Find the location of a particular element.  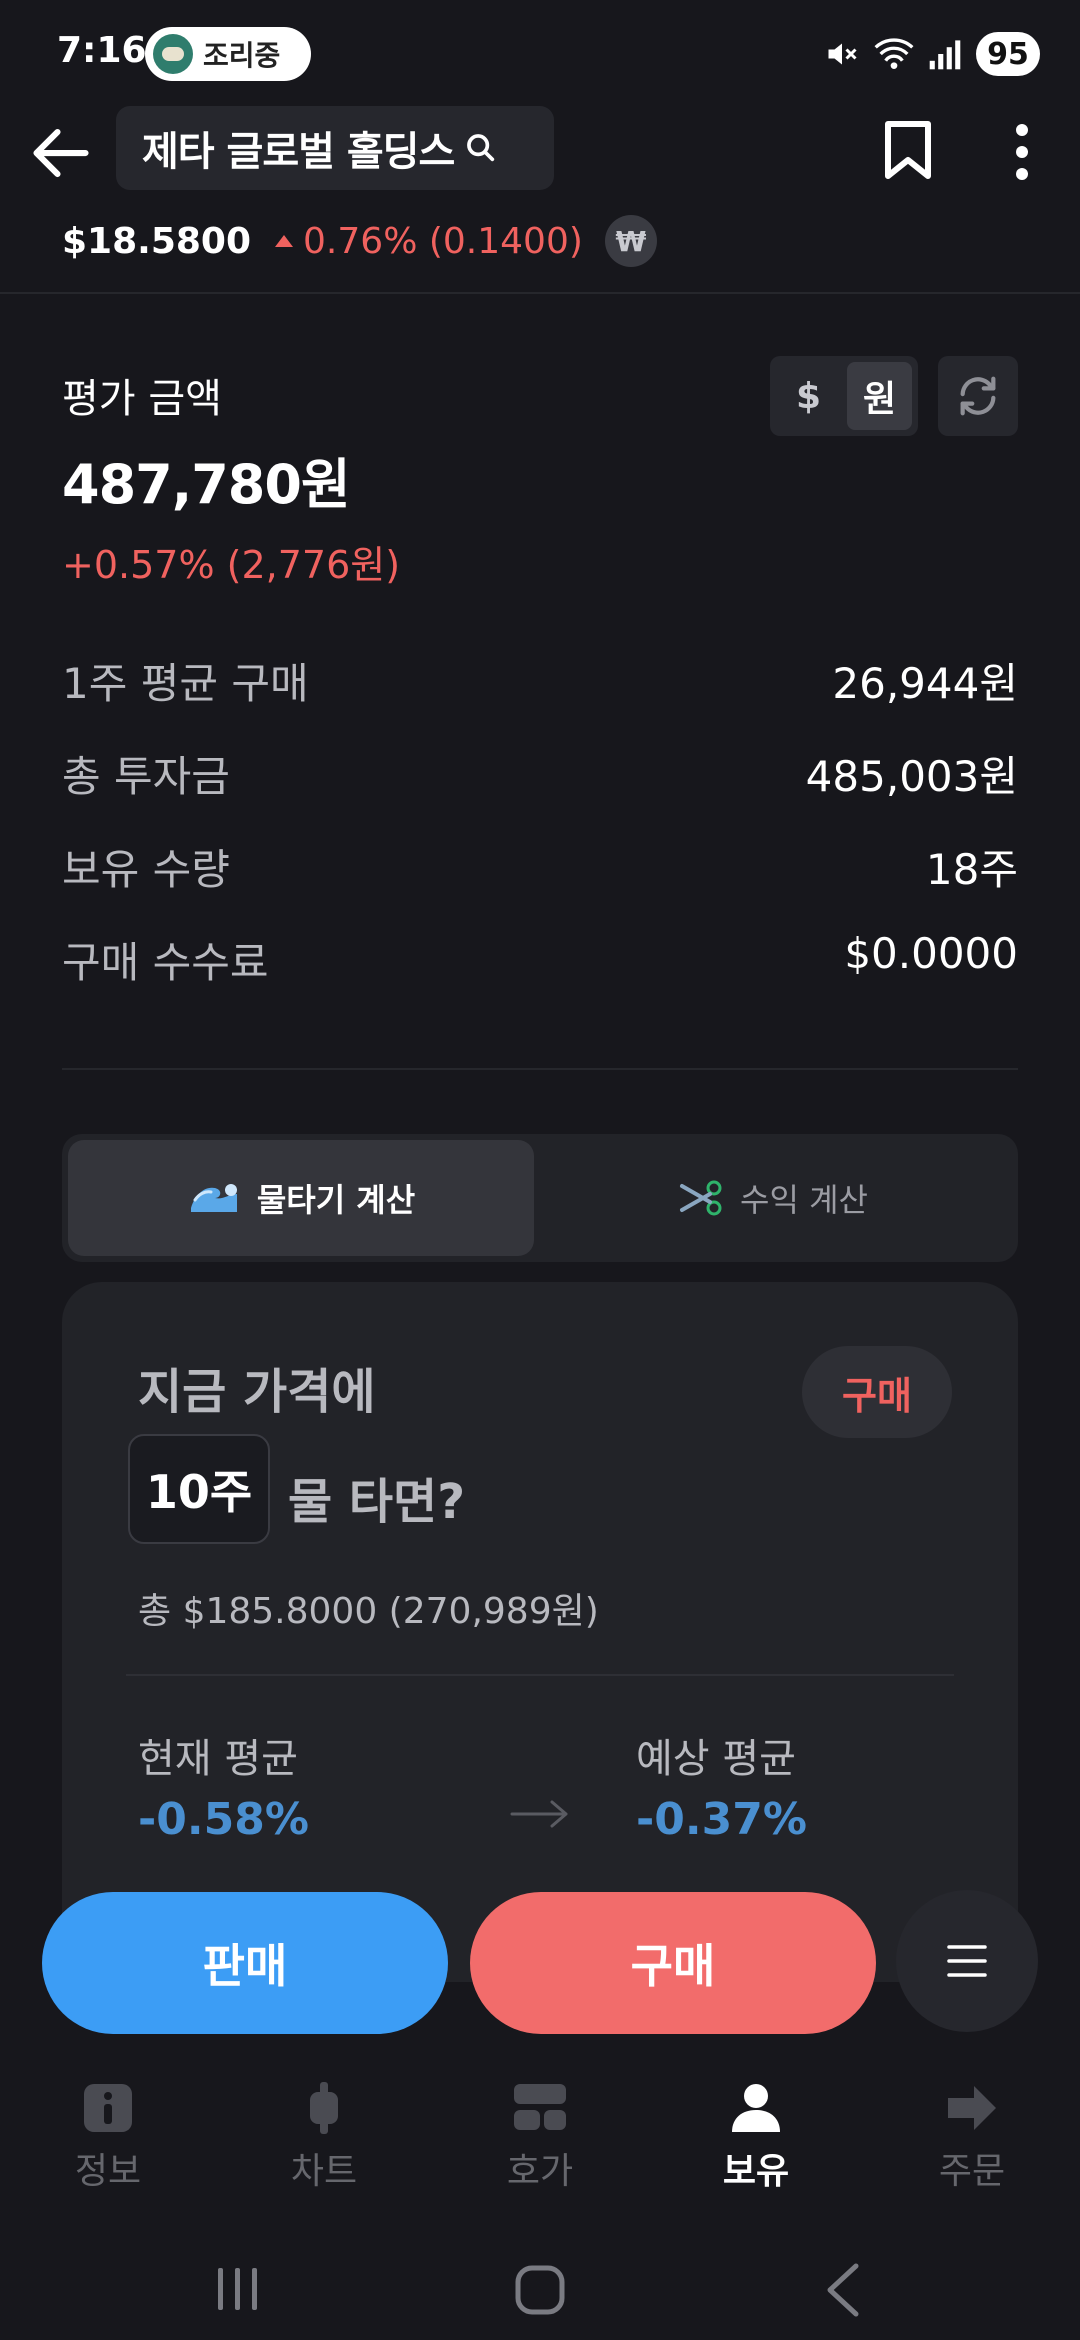

info-row: 보유 수량 18주 is located at coordinates (540, 866).